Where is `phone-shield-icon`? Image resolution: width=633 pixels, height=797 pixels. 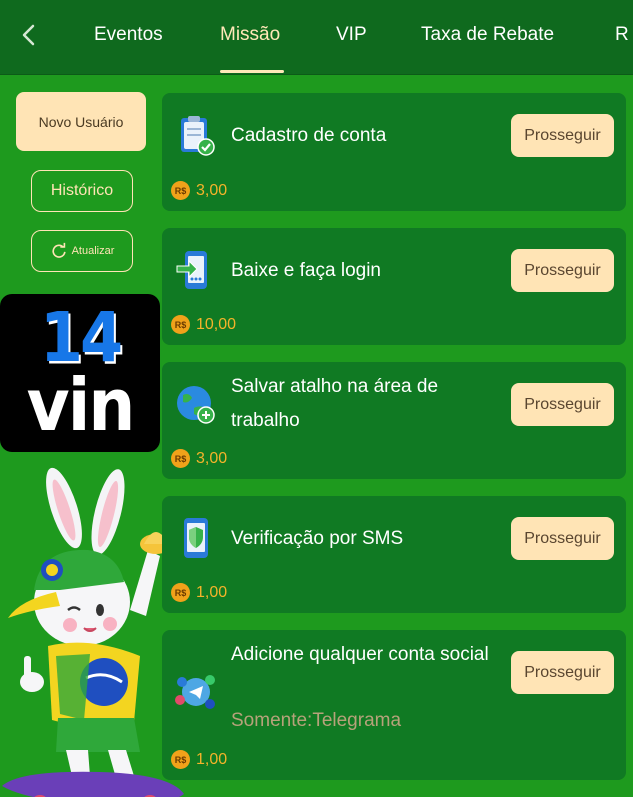 phone-shield-icon is located at coordinates (196, 538).